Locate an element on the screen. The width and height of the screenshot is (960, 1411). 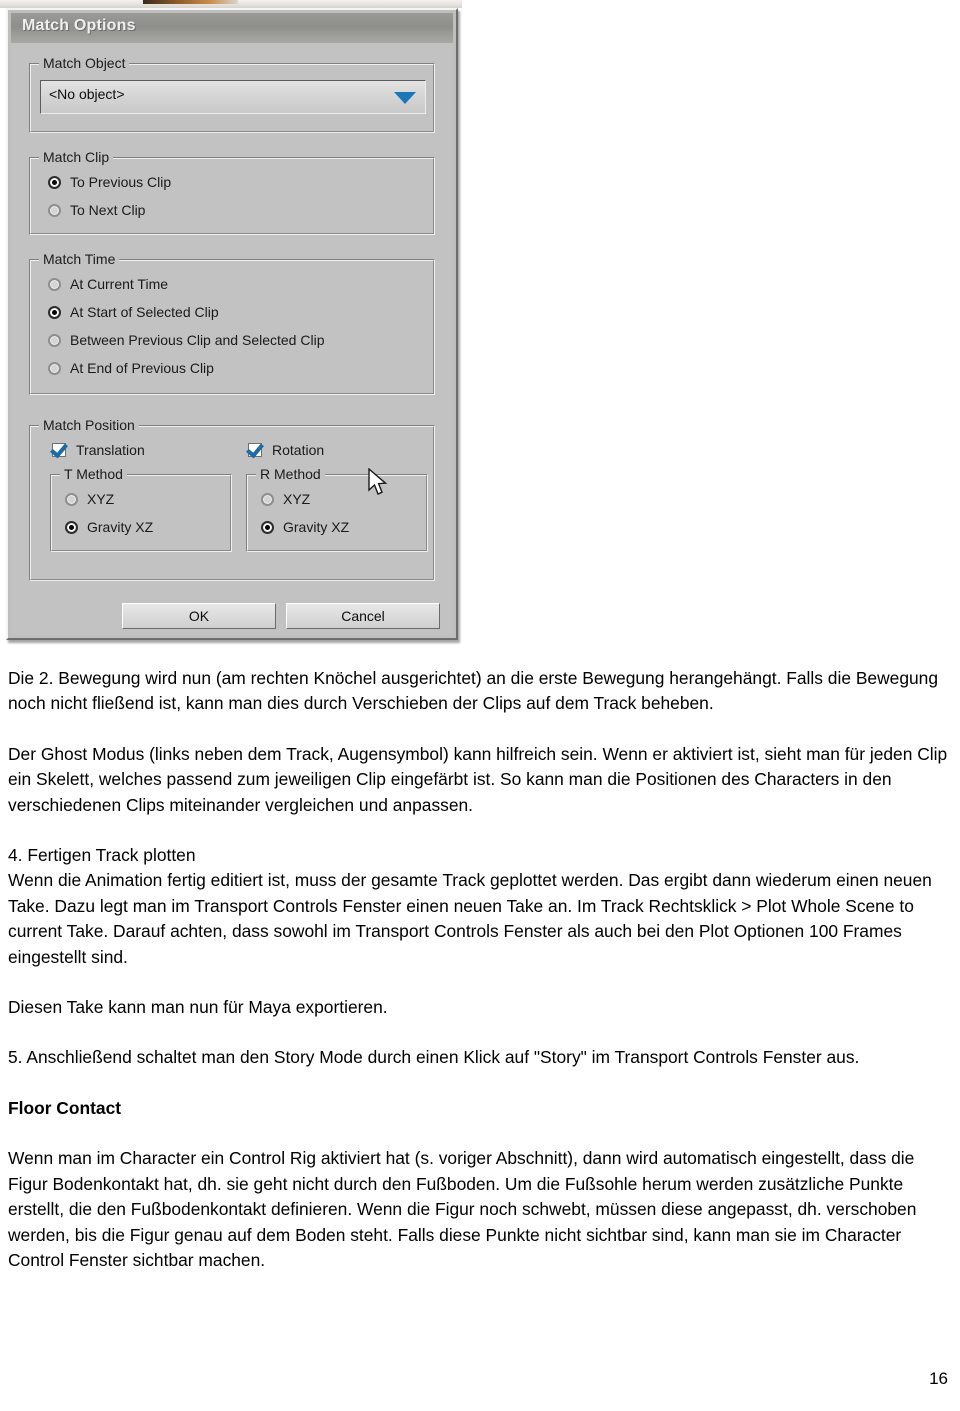
checkbox-label: Translation is located at coordinates (110, 450).